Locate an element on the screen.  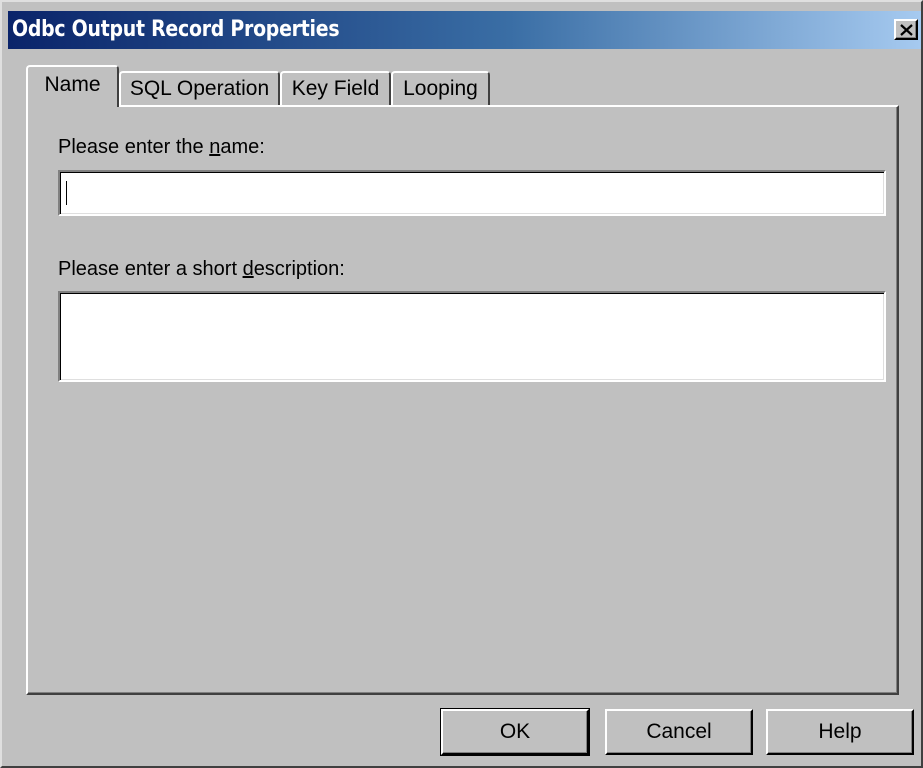
name-input is located at coordinates (474, 193).